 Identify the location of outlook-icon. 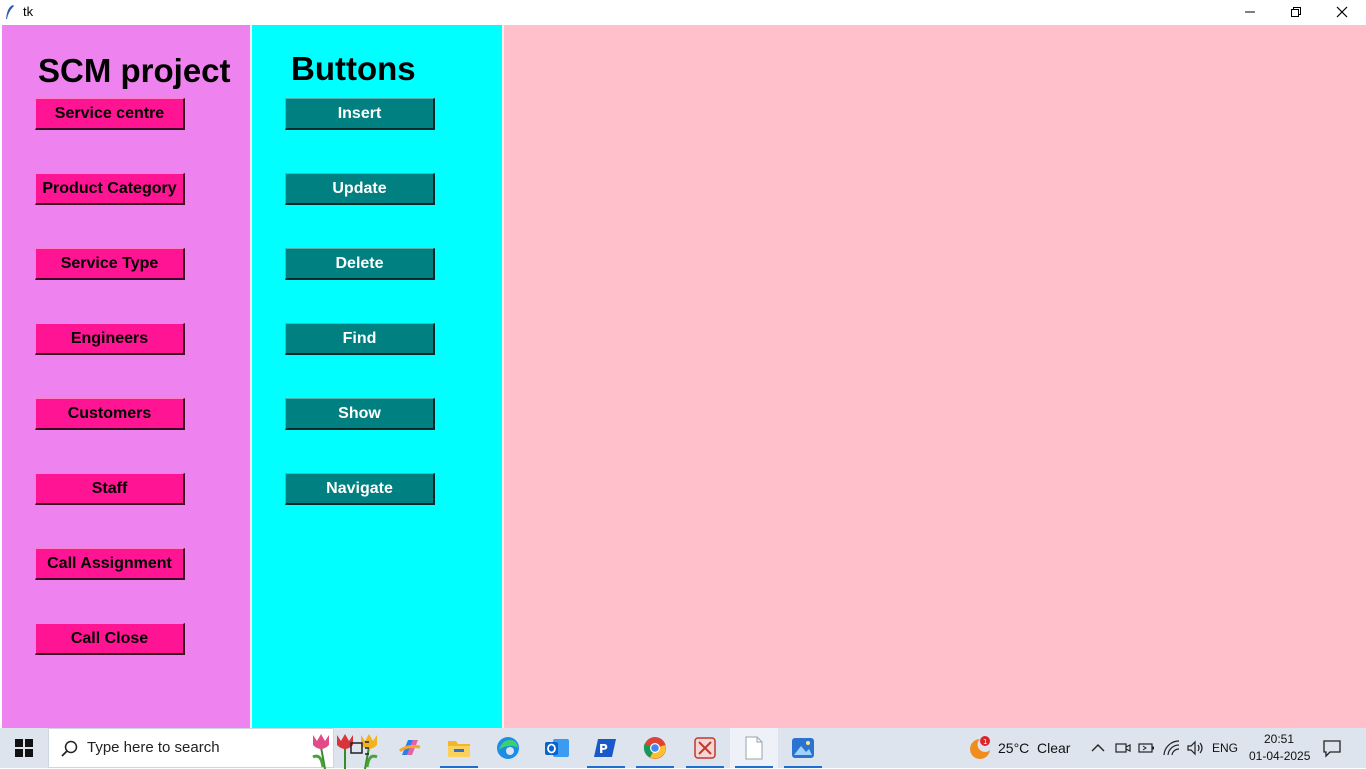
(557, 748).